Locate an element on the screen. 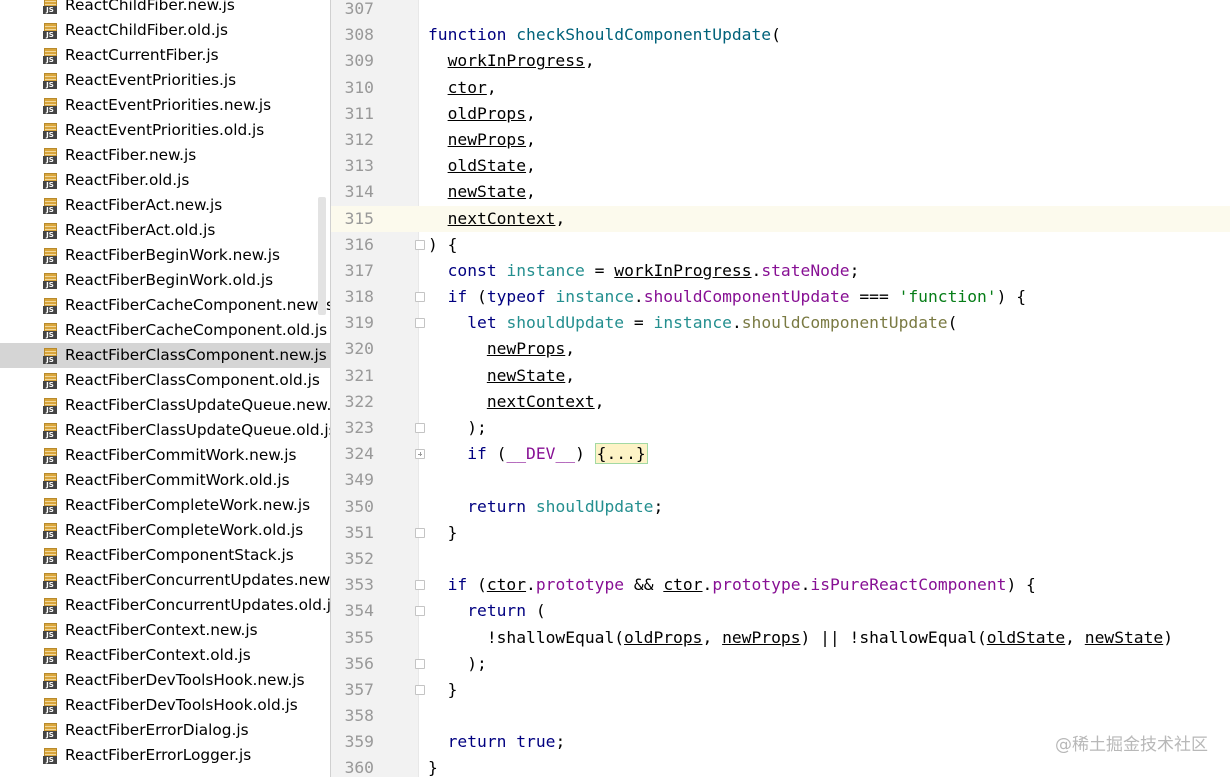 This screenshot has width=1230, height=782. line-number: 307 is located at coordinates (359, 9).